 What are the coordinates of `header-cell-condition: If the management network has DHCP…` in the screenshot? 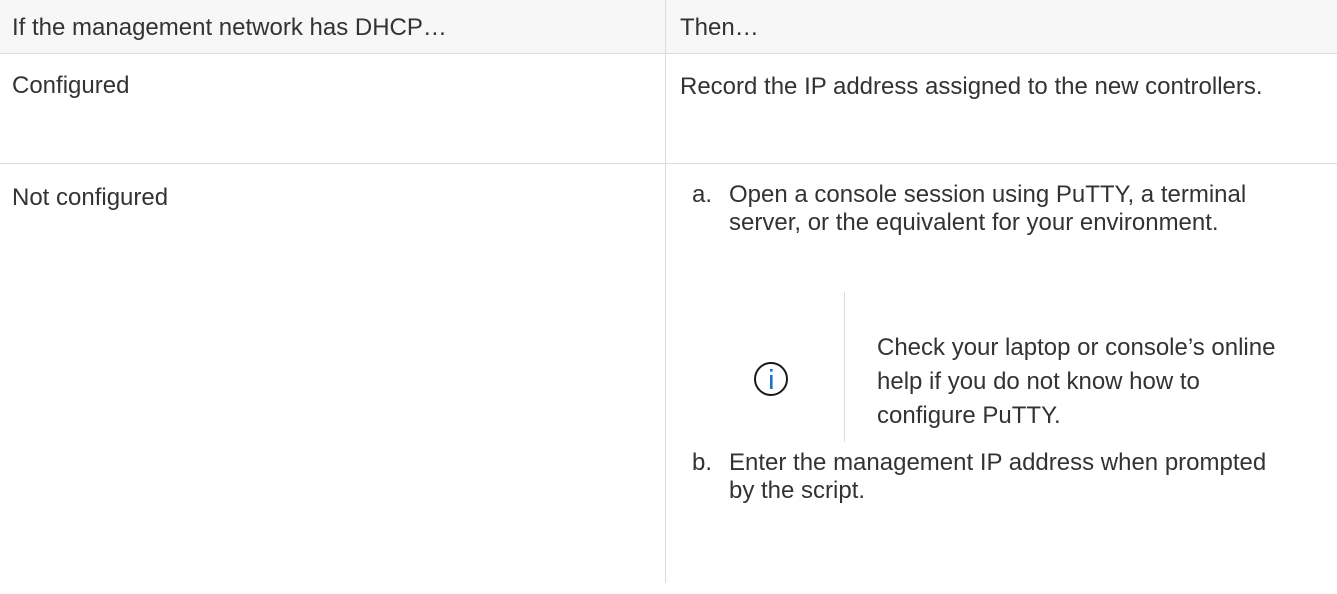 It's located at (229, 27).